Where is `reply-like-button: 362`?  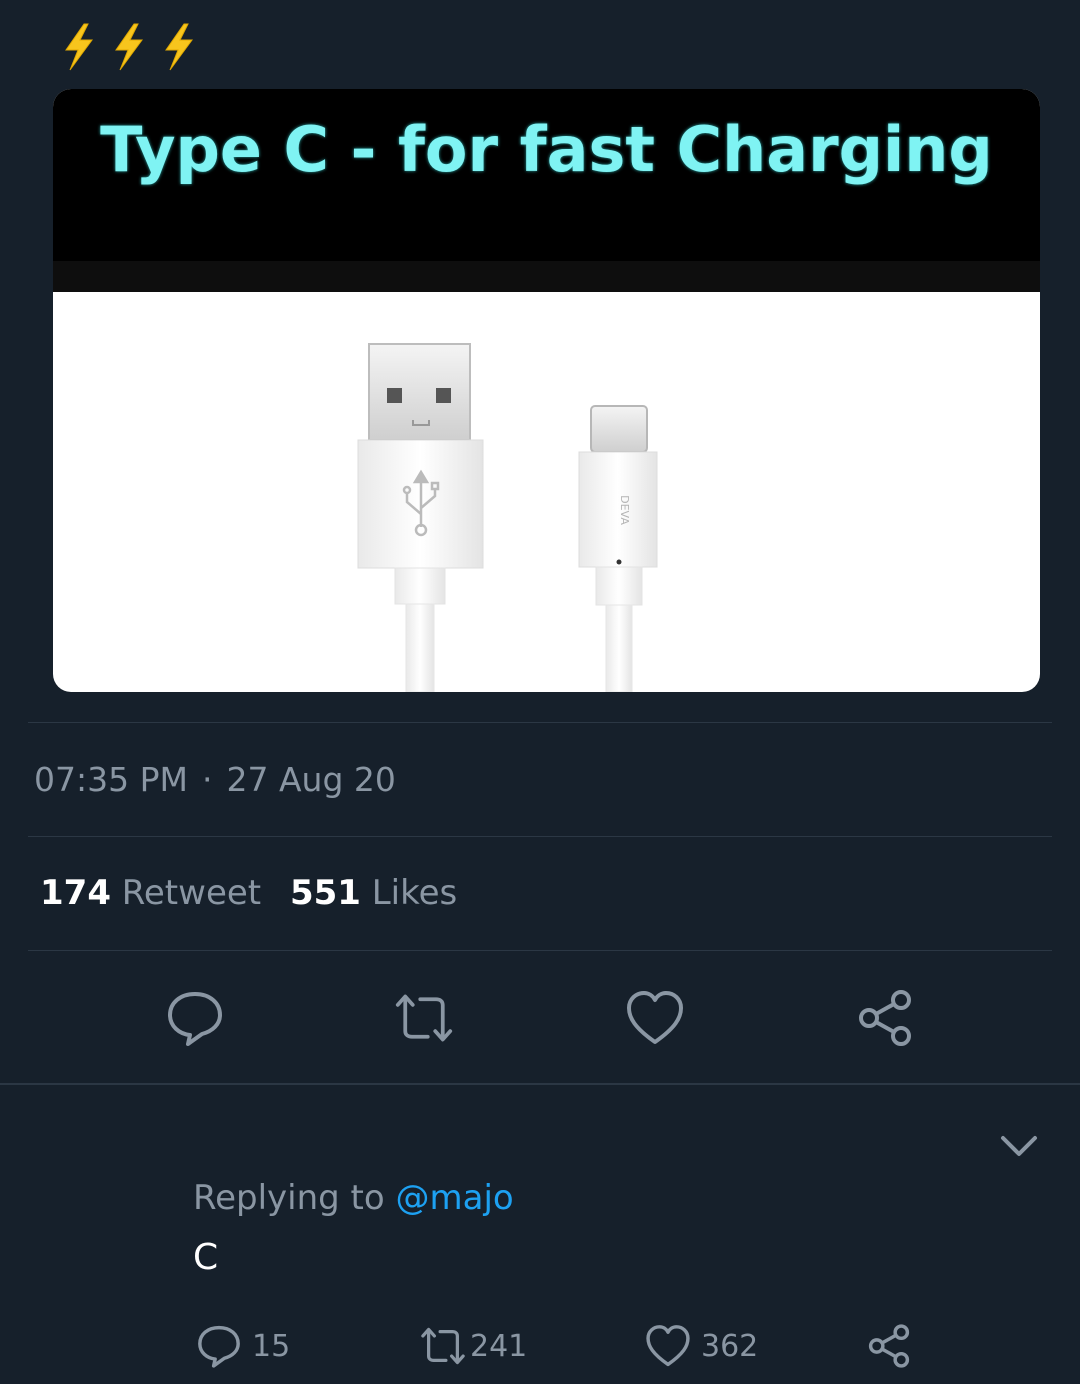 reply-like-button: 362 is located at coordinates (701, 1346).